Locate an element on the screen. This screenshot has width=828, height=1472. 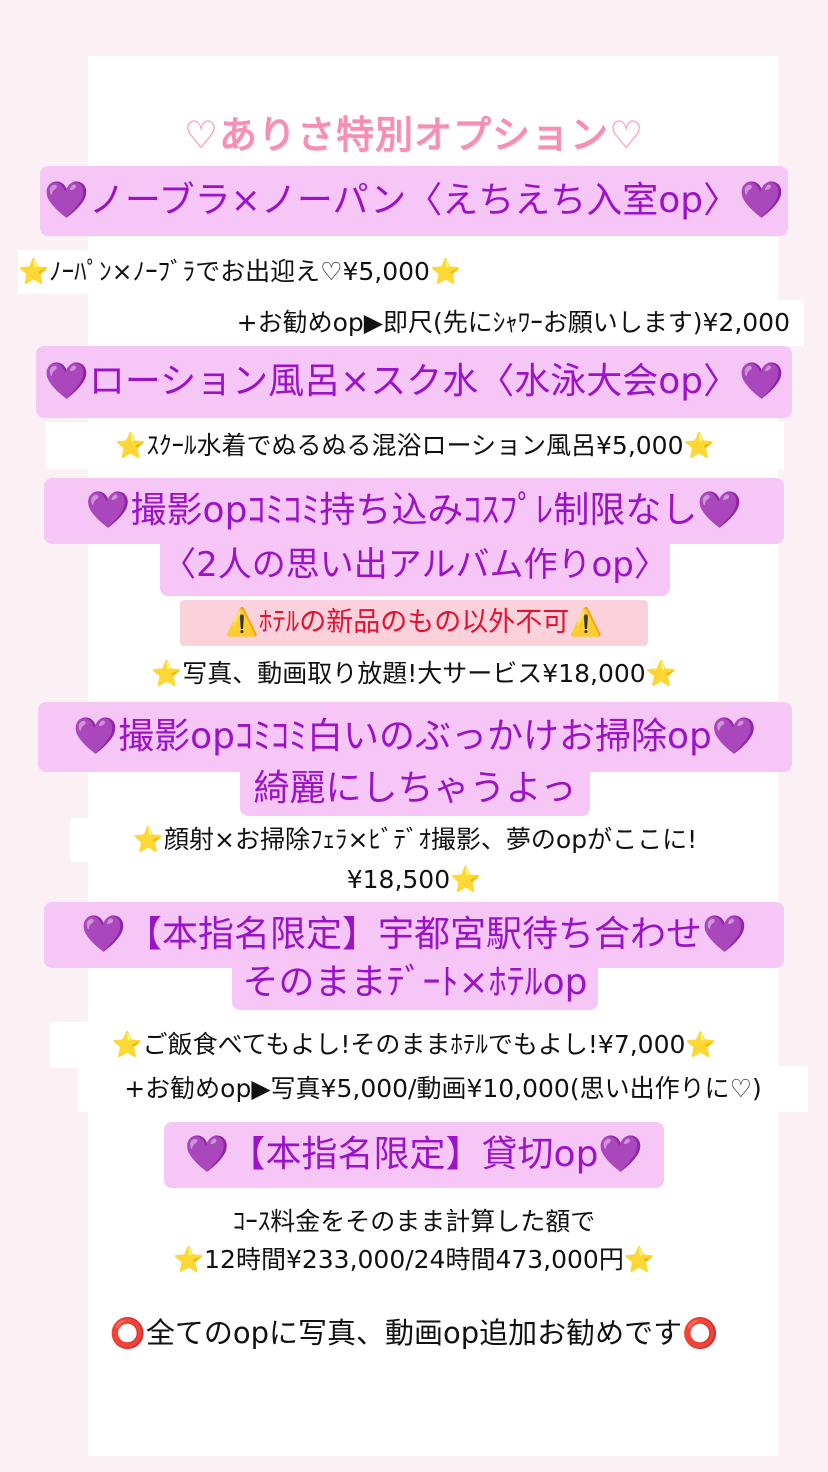
option-line-facial-desc: ⭐顔射×お掃除ﾌｪﾗ×ﾋﾞﾃﾞｵ撮影、夢のopがここに! is located at coordinates (415, 840).